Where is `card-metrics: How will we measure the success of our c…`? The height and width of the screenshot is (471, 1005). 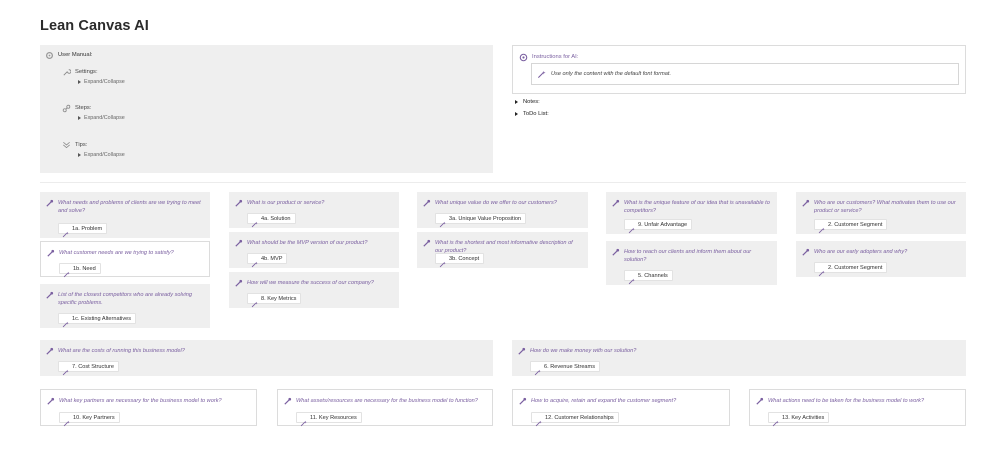
card-metrics: How will we measure the success of our c… is located at coordinates (314, 290).